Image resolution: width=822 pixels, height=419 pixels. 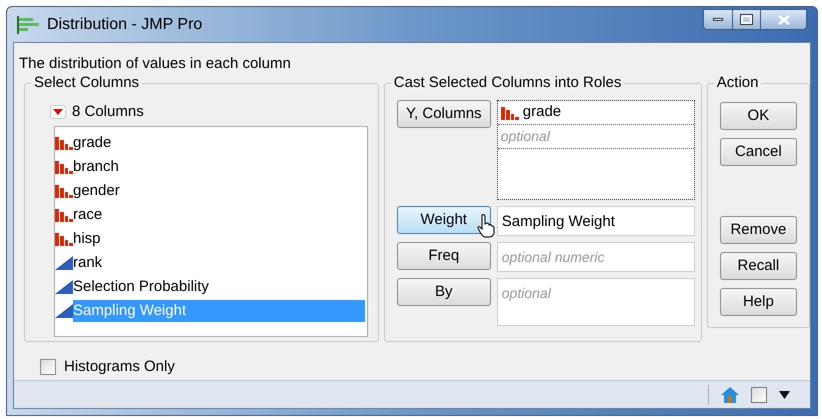 What do you see at coordinates (443, 292) in the screenshot?
I see `role-button: By` at bounding box center [443, 292].